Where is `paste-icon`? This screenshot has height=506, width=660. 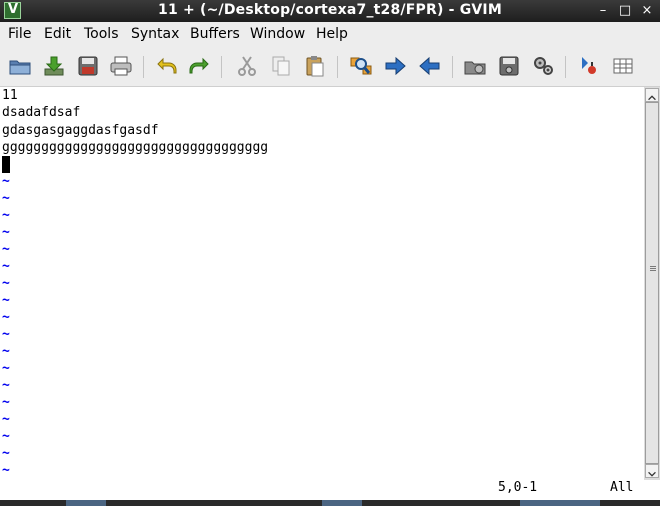 paste-icon is located at coordinates (315, 66).